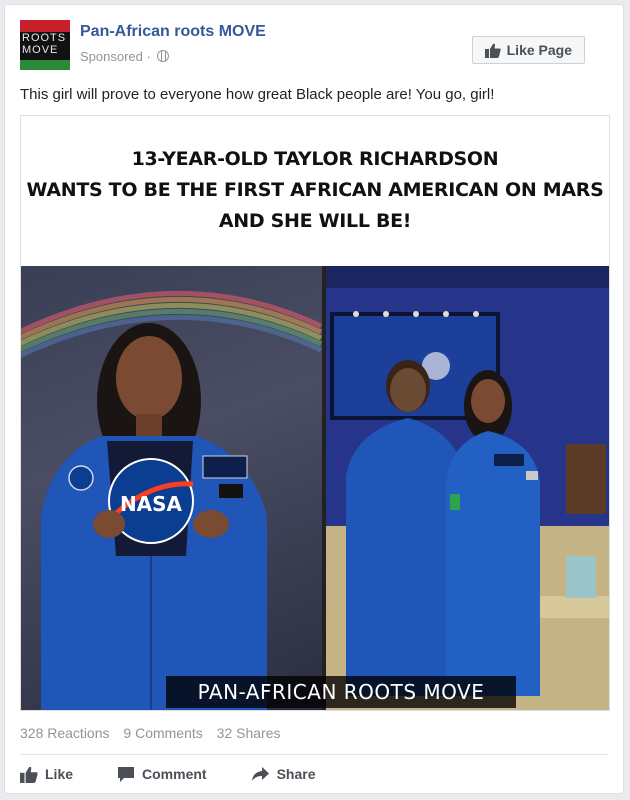  I want to click on avatar-logo-text: ROOTS MOVE, so click(44, 44).